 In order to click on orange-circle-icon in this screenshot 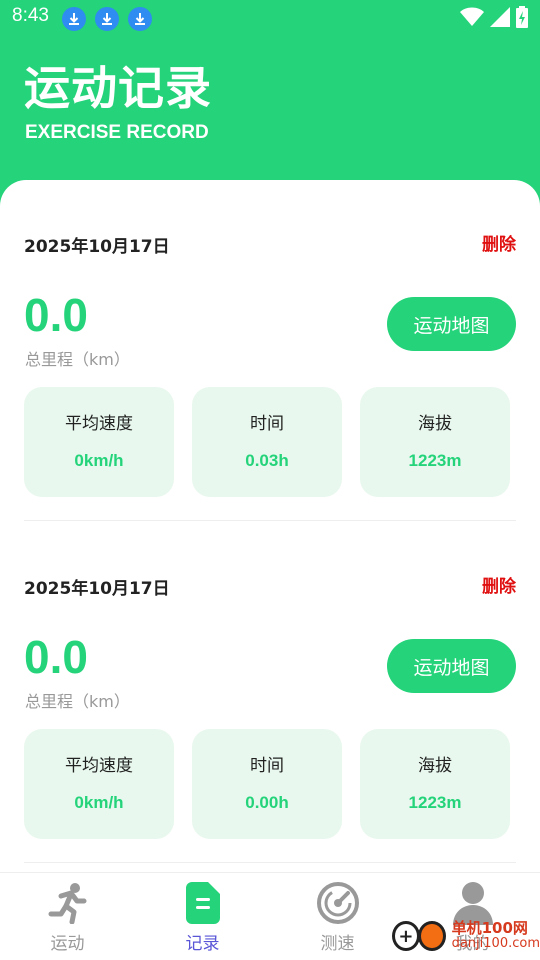, I will do `click(431, 936)`.